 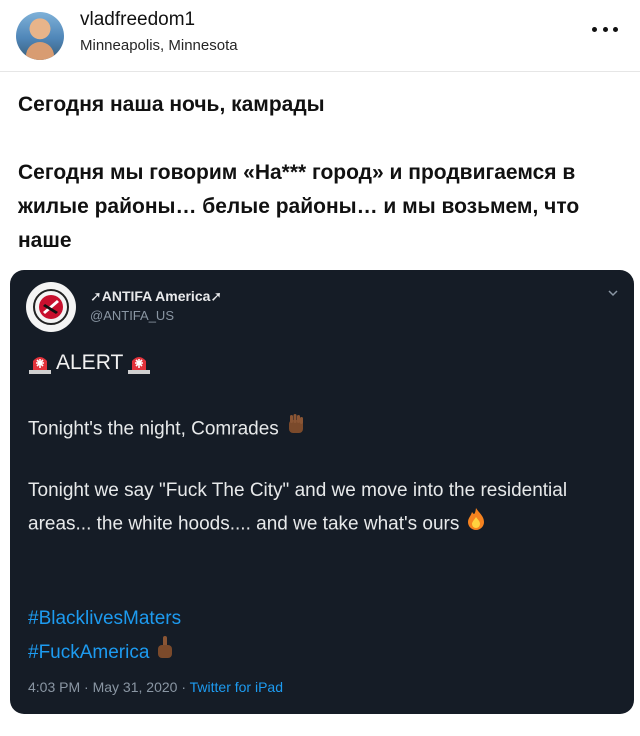 I want to click on hashtag-link: #BlacklivesMaters, so click(x=104, y=618).